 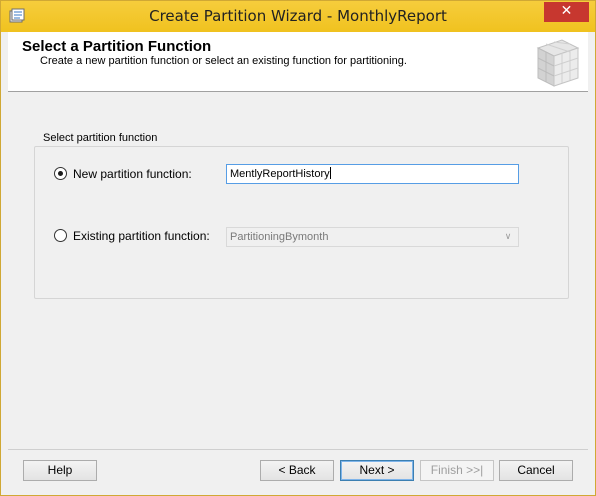 What do you see at coordinates (100, 138) in the screenshot?
I see `group-label: Select partition function` at bounding box center [100, 138].